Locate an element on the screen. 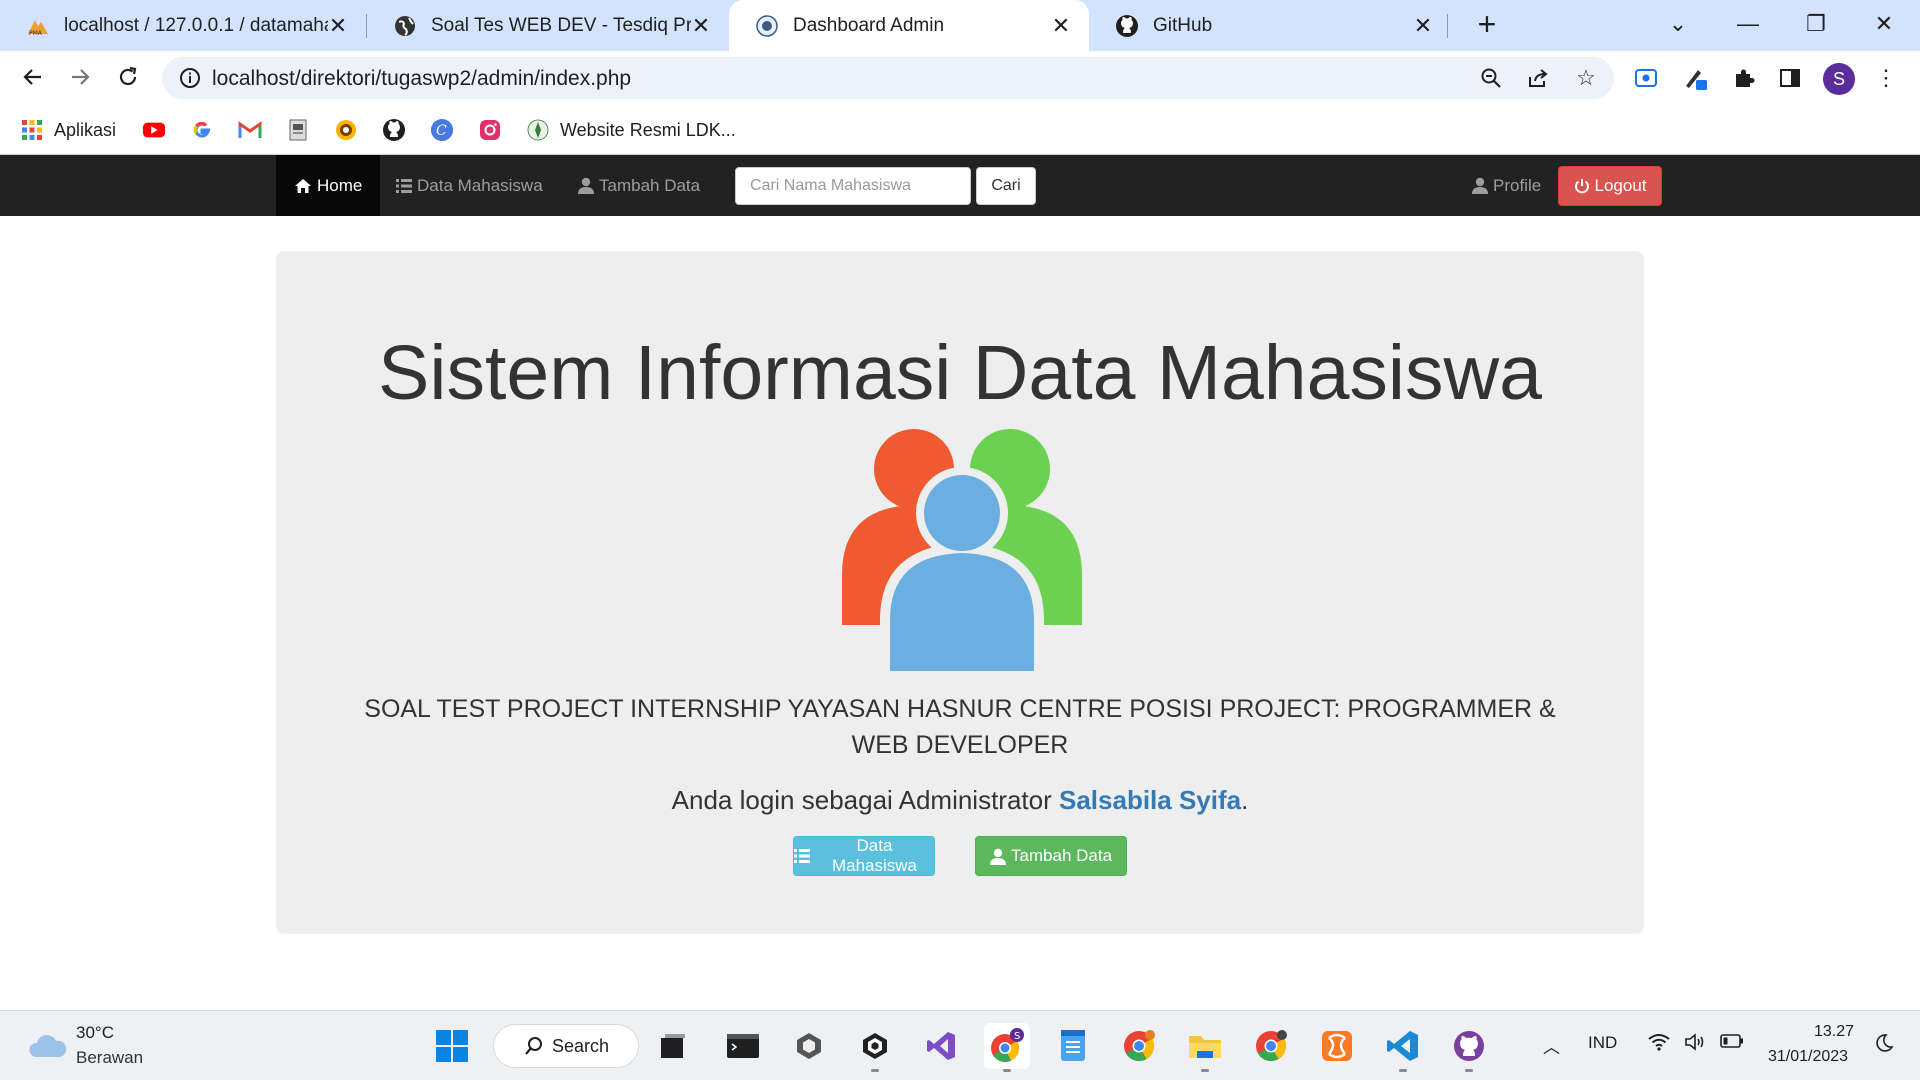  nav-profile: Profile is located at coordinates (1506, 185).